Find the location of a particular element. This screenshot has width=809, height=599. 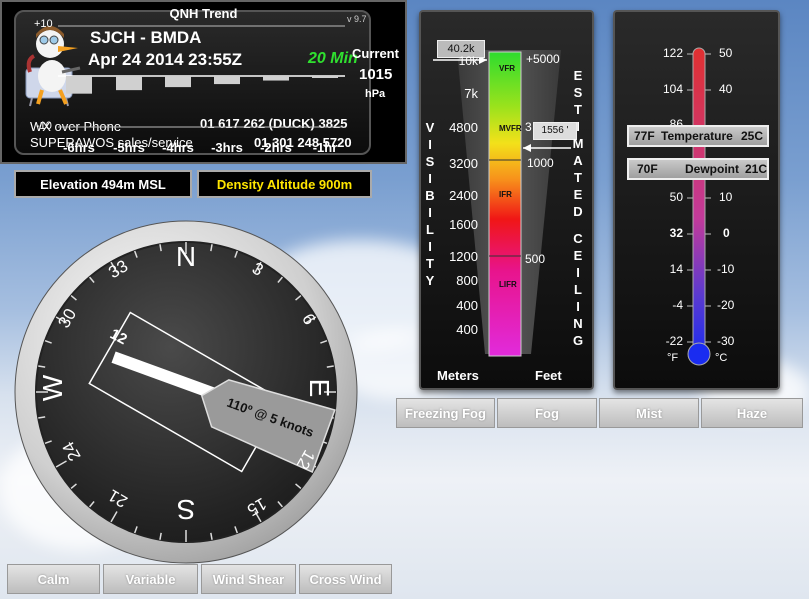

vis-scale-7k: 7k is located at coordinates (471, 93).